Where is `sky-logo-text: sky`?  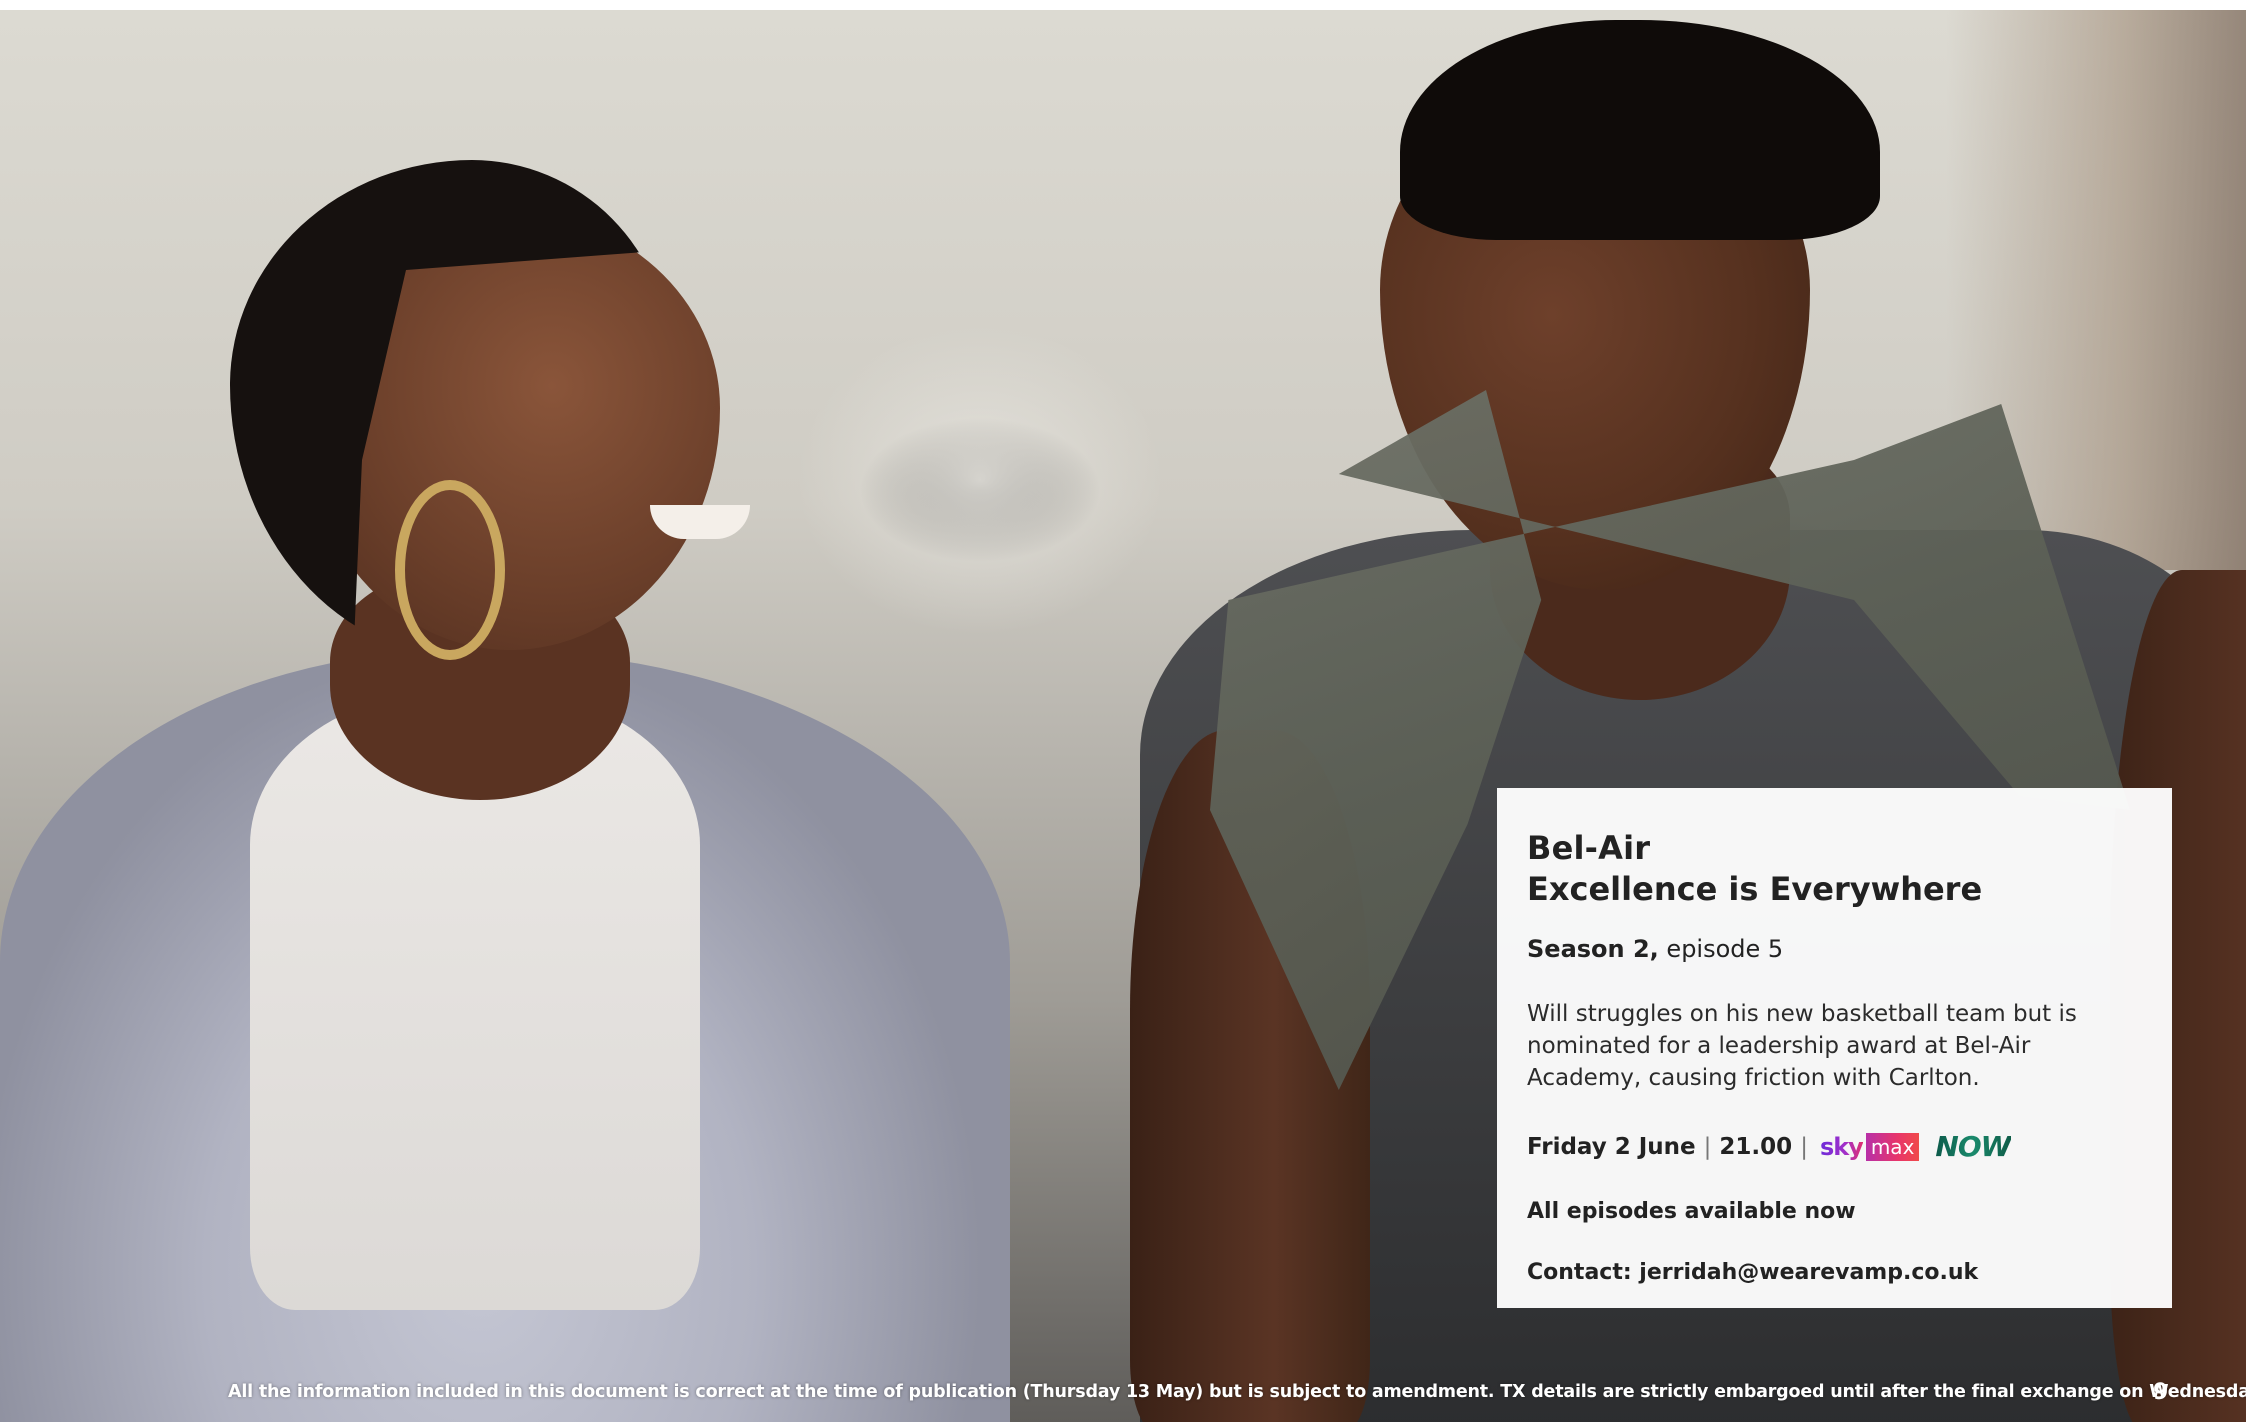
sky-logo-text: sky is located at coordinates (1841, 1146).